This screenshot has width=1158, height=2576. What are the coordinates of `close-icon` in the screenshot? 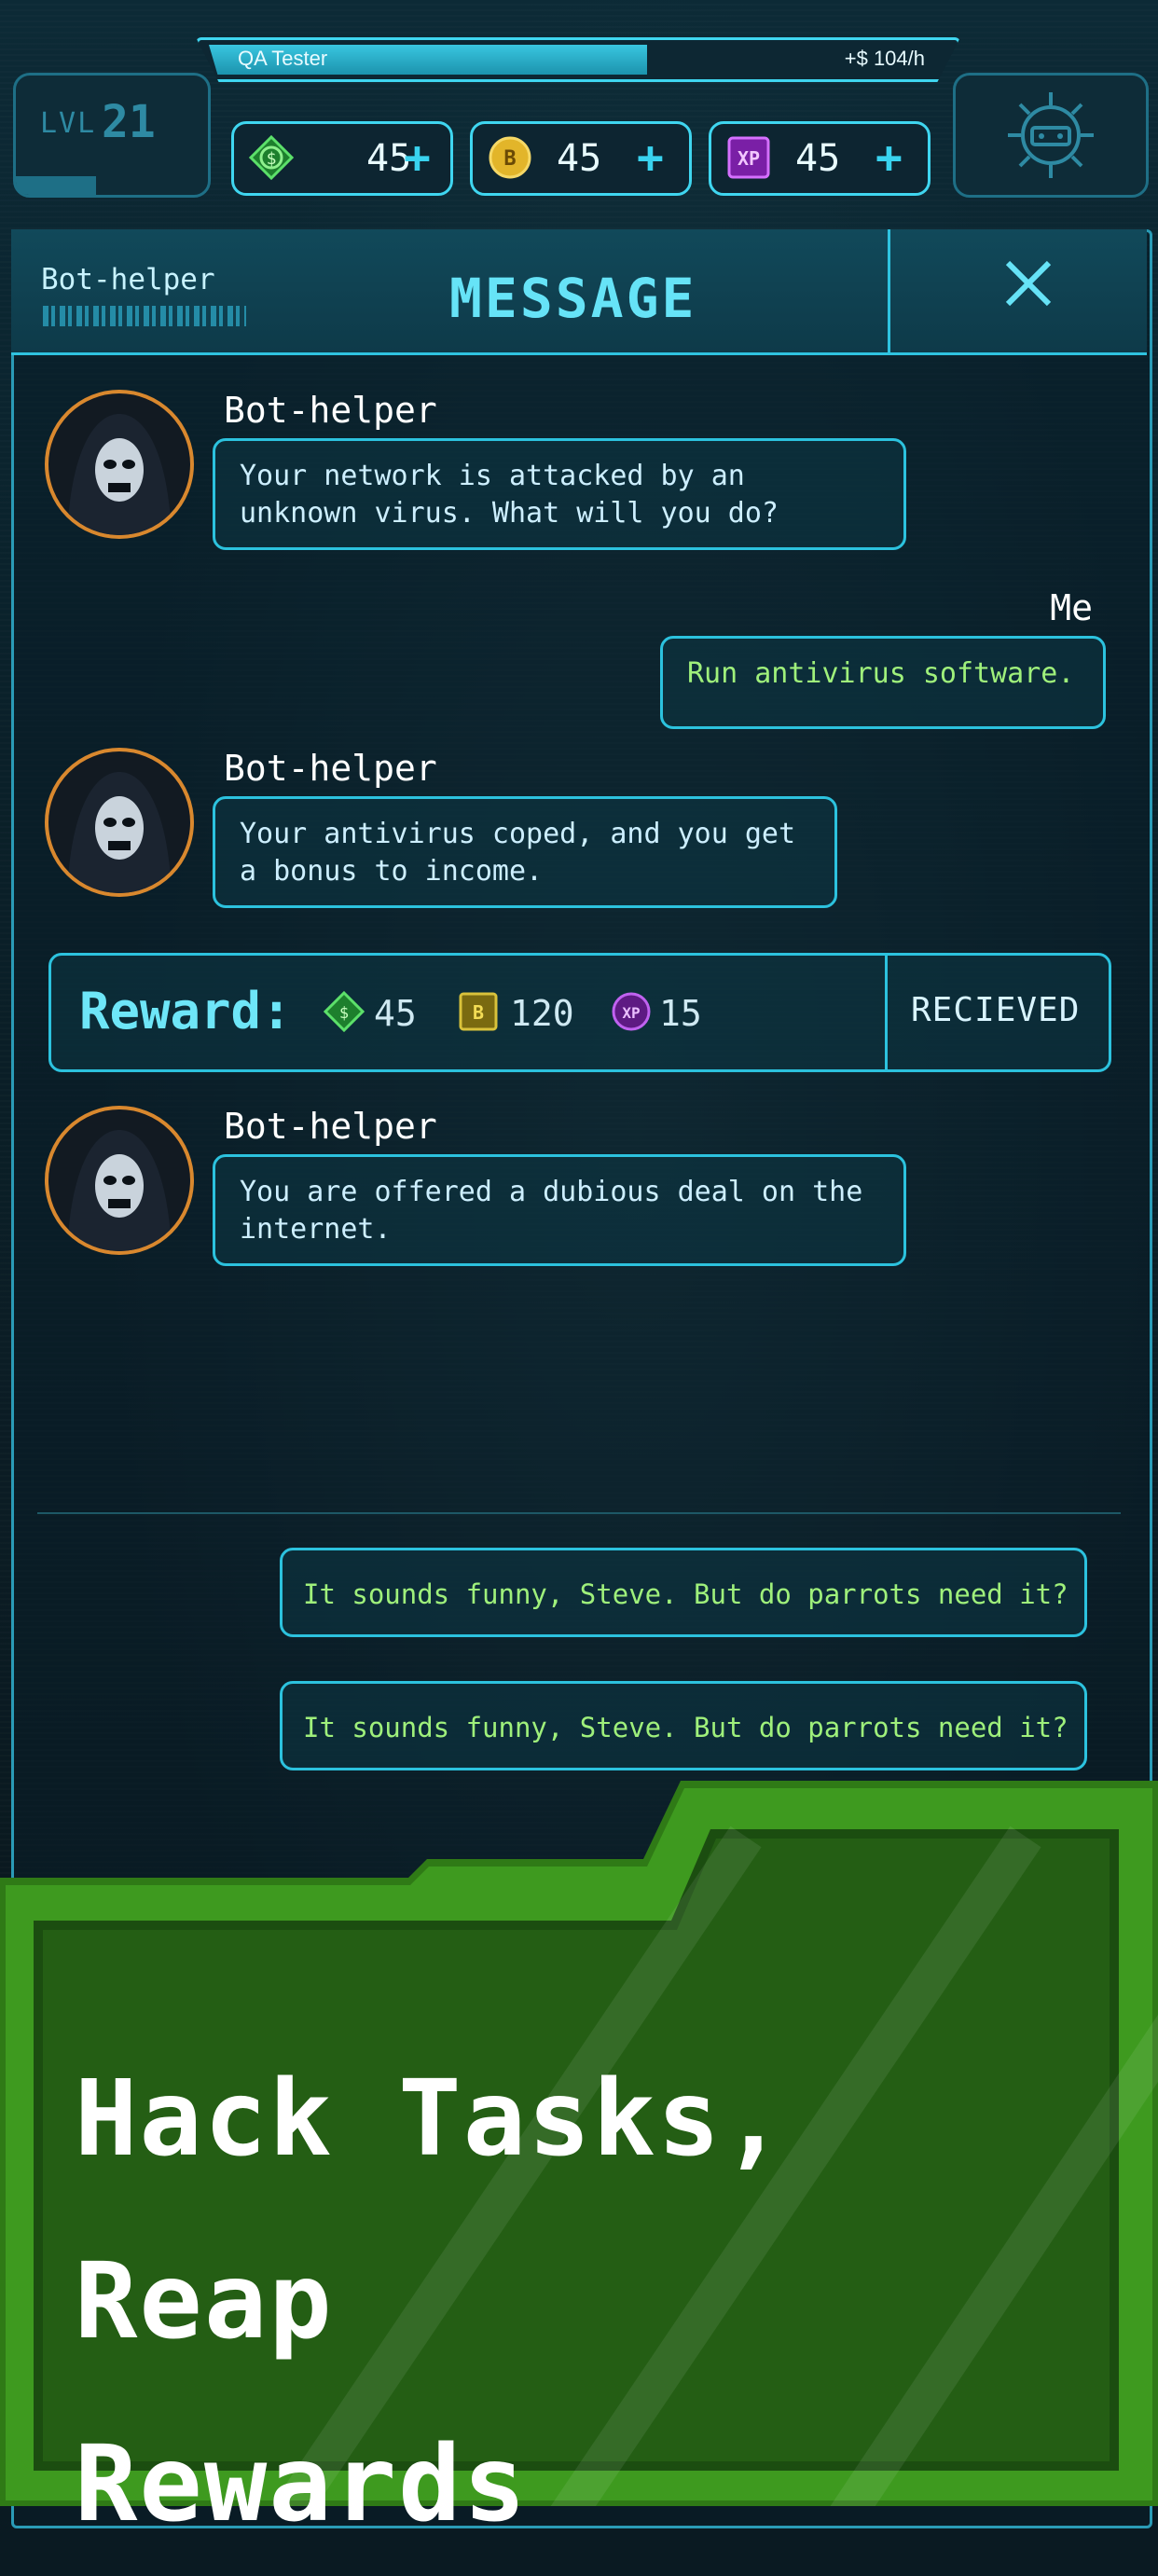 It's located at (1028, 283).